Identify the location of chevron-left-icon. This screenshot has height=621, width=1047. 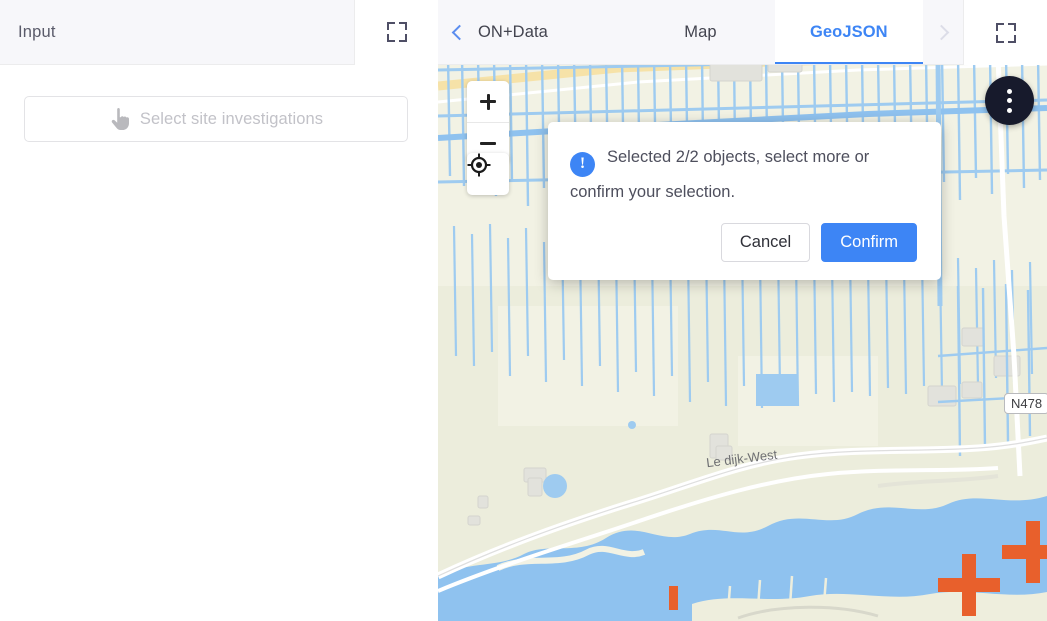
(459, 32).